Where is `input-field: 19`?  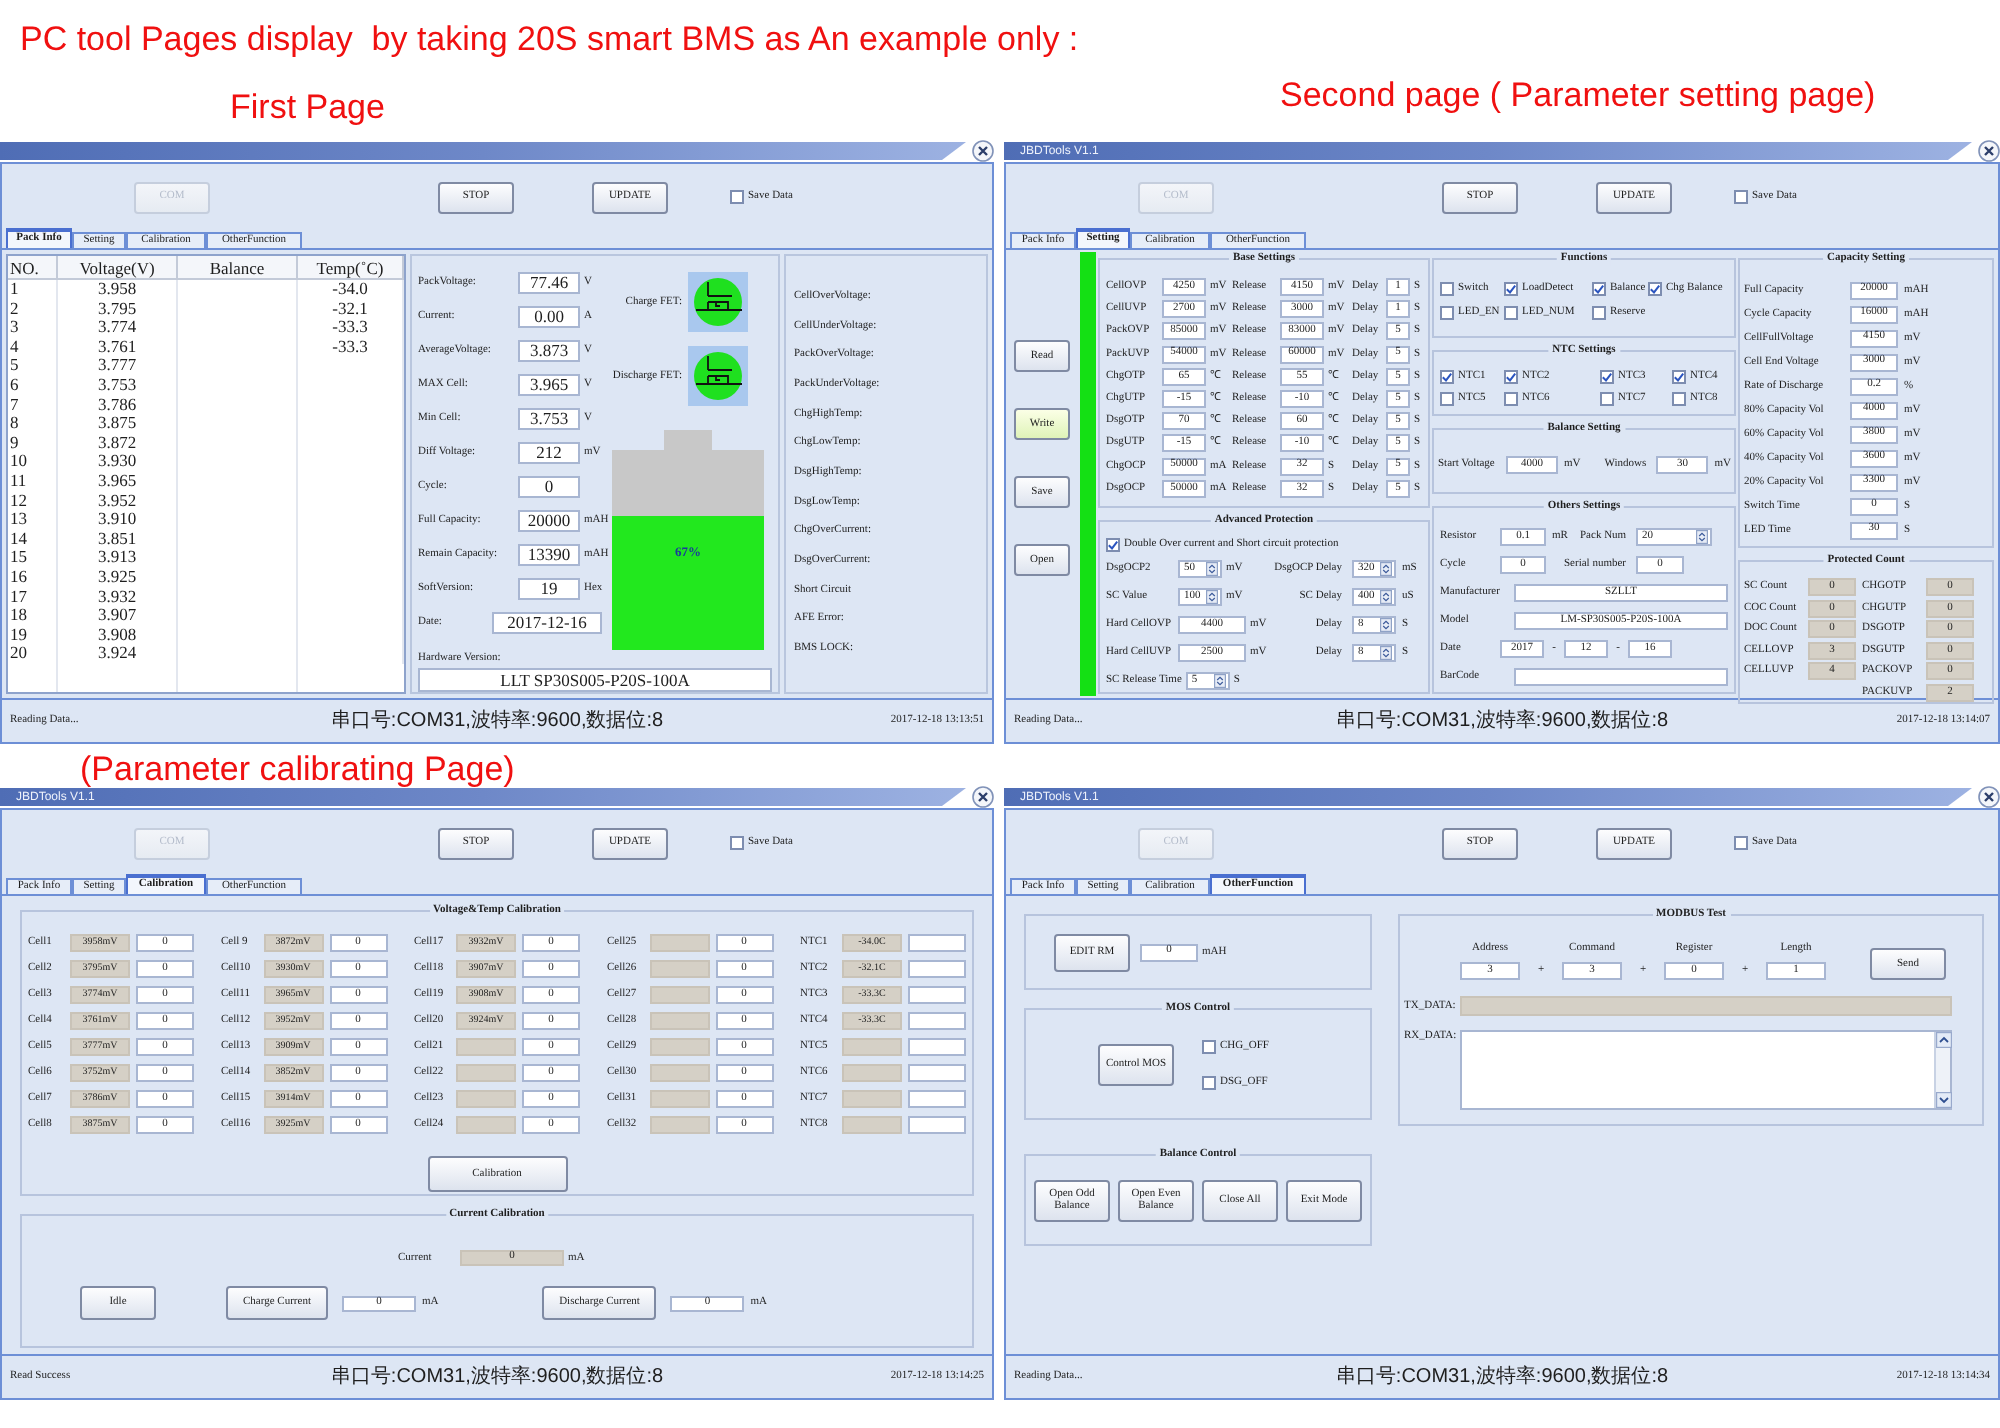 input-field: 19 is located at coordinates (549, 589).